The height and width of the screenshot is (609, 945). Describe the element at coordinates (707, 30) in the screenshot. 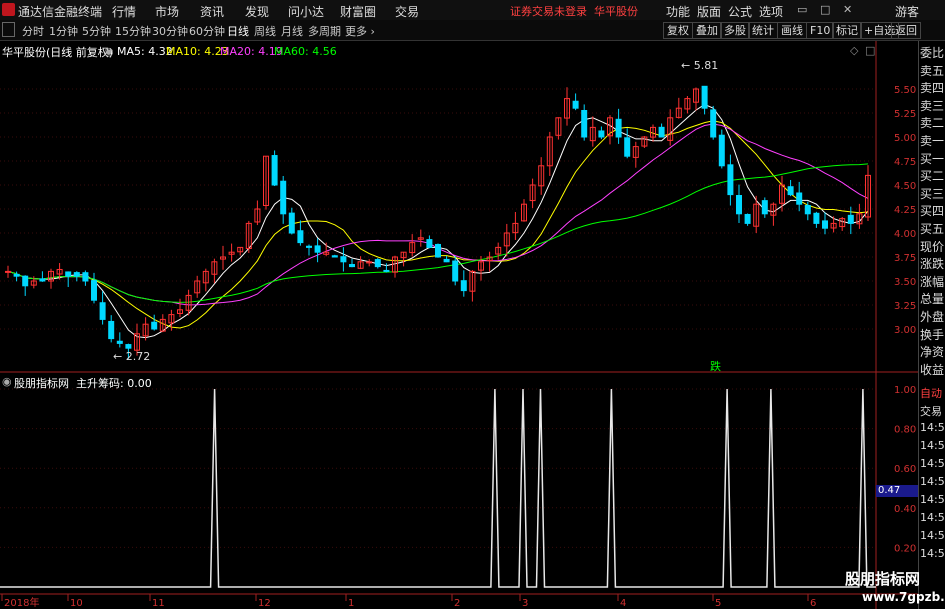

I see `overlay-button: 叠加` at that location.